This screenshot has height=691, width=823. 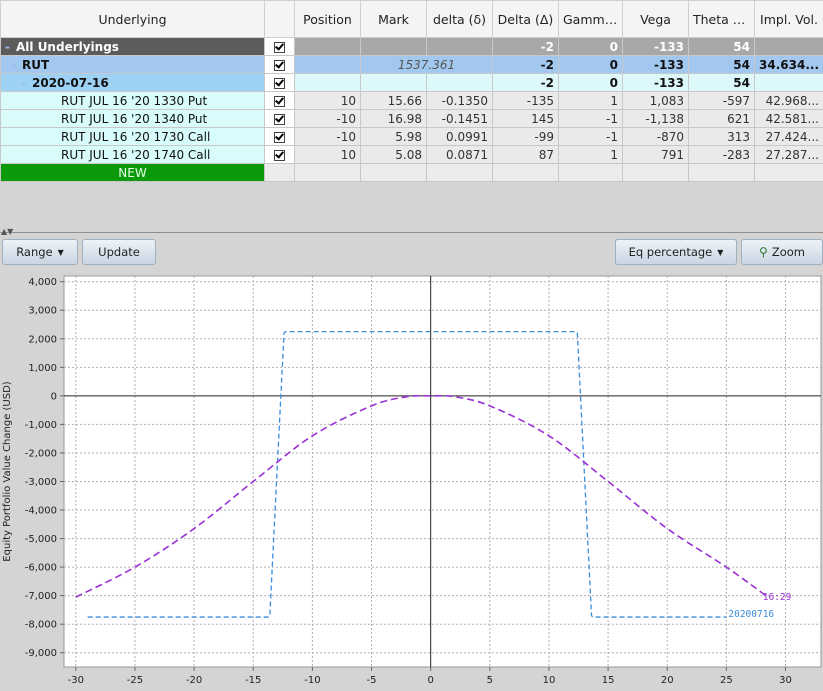 I want to click on expiry-gamma: 0, so click(x=590, y=82).